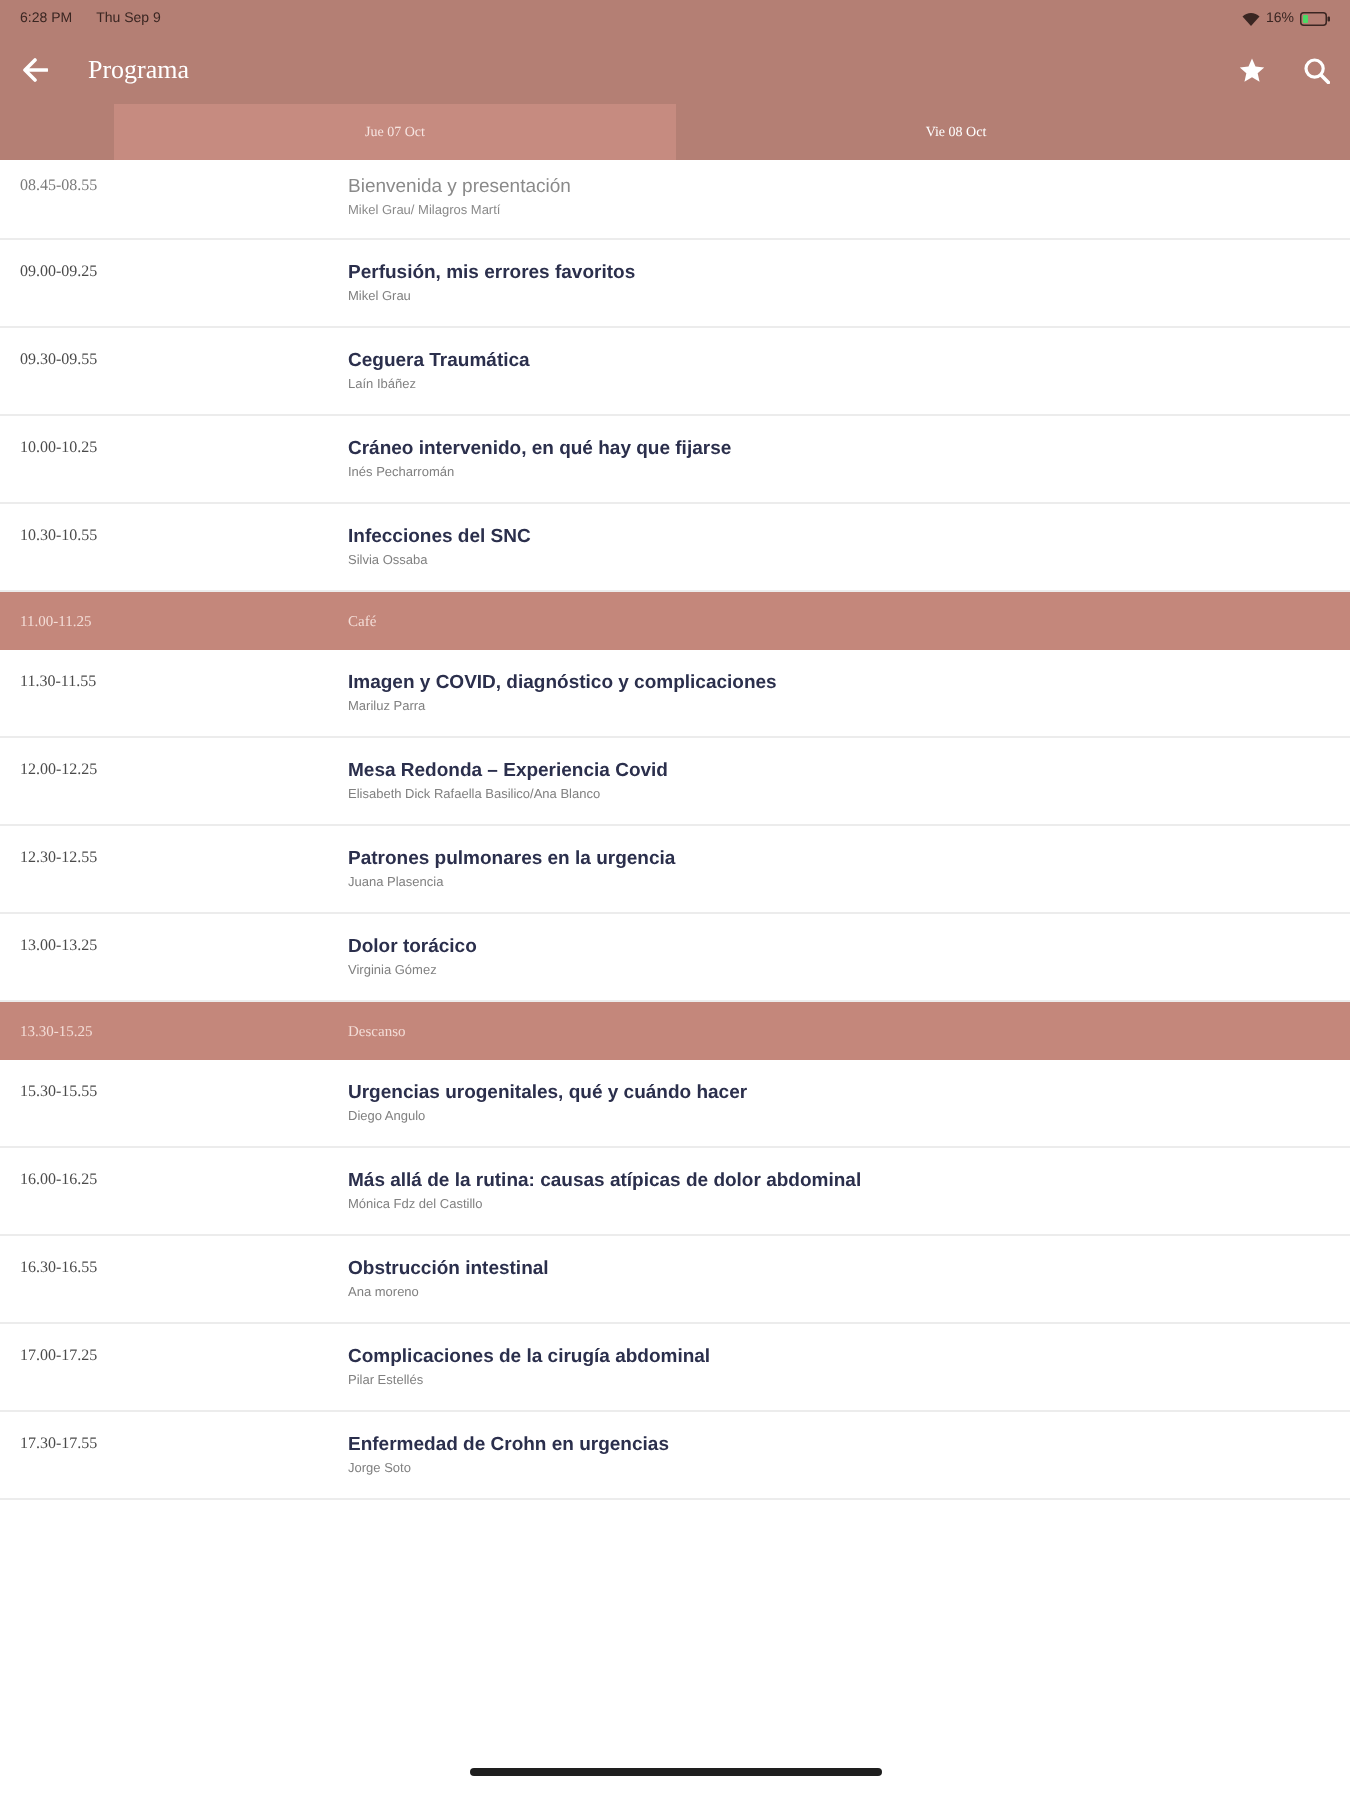  Describe the element at coordinates (508, 1445) in the screenshot. I see `session-title: Enfermedad de Crohn en urgencias` at that location.